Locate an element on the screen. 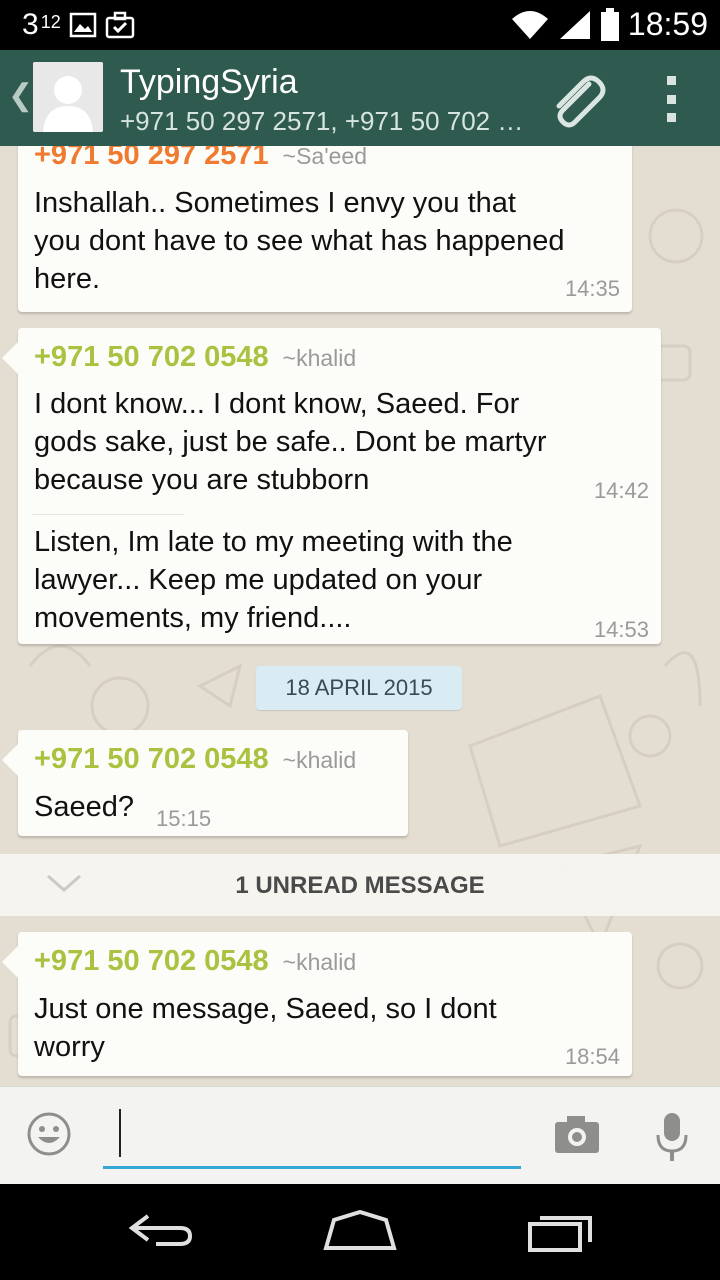 The height and width of the screenshot is (1280, 720). notification-area: 3 12 is located at coordinates (78, 25).